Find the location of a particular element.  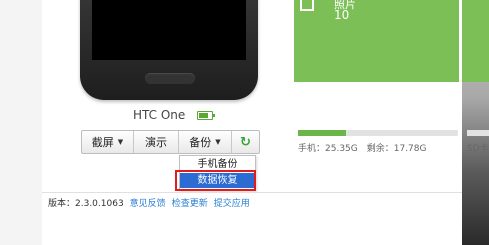

sd-storage-text: SD卡 is located at coordinates (478, 149).